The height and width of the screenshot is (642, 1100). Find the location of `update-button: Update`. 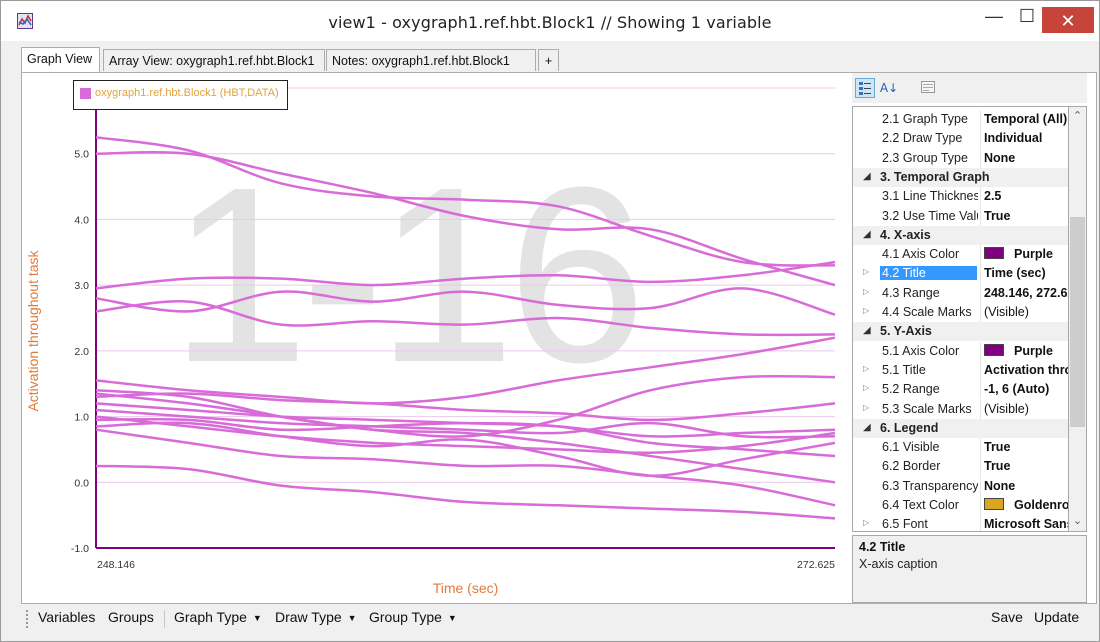

update-button: Update is located at coordinates (1056, 617).